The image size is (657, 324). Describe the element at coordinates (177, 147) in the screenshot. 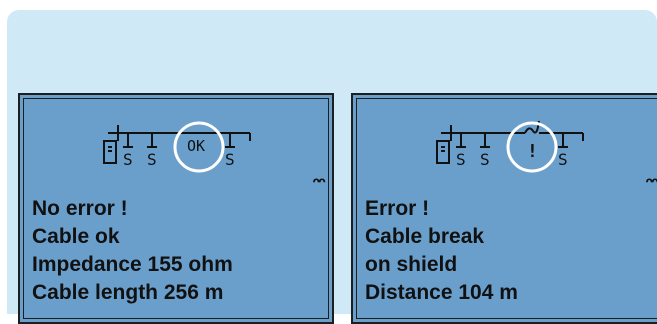

I see `cable-diagram-graphic: S S S OK` at that location.